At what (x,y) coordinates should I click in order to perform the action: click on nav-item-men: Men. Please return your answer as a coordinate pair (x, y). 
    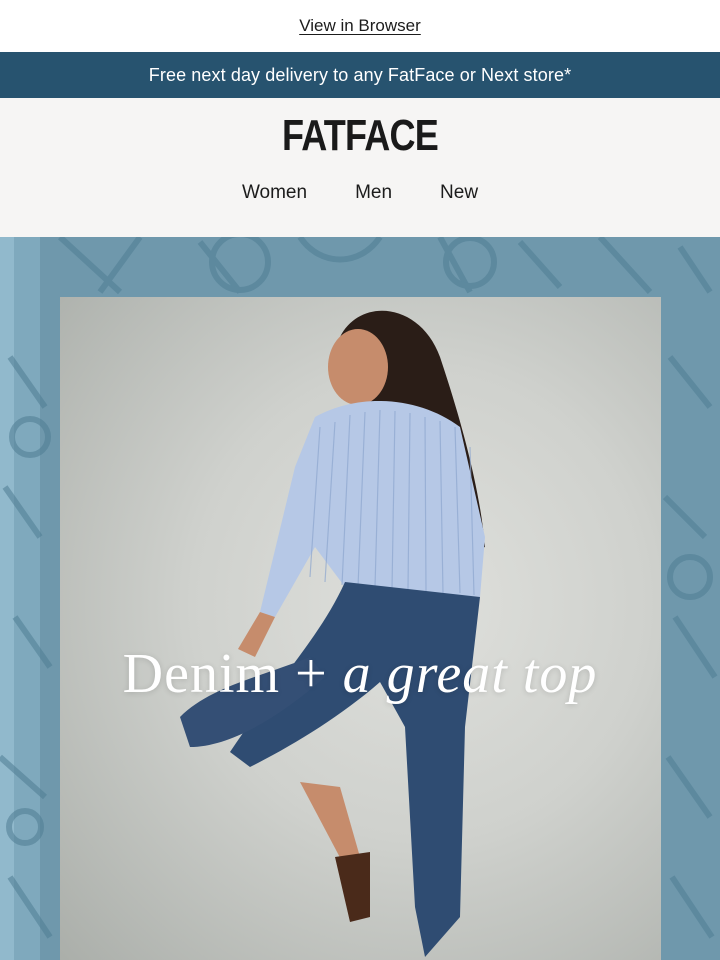
    Looking at the image, I should click on (373, 193).